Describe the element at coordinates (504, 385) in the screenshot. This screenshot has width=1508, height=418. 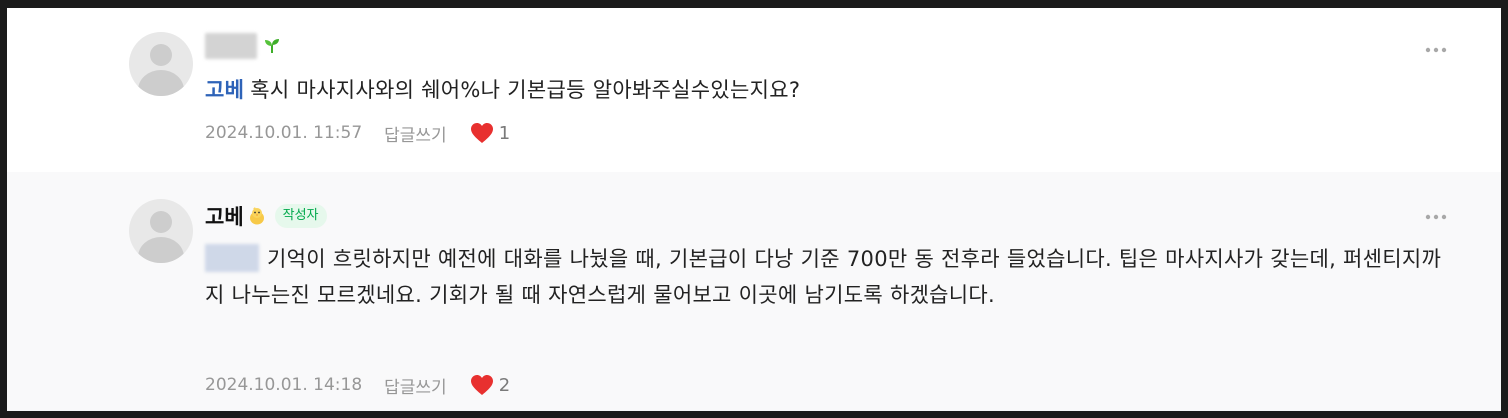
I see `like-count: 2` at that location.